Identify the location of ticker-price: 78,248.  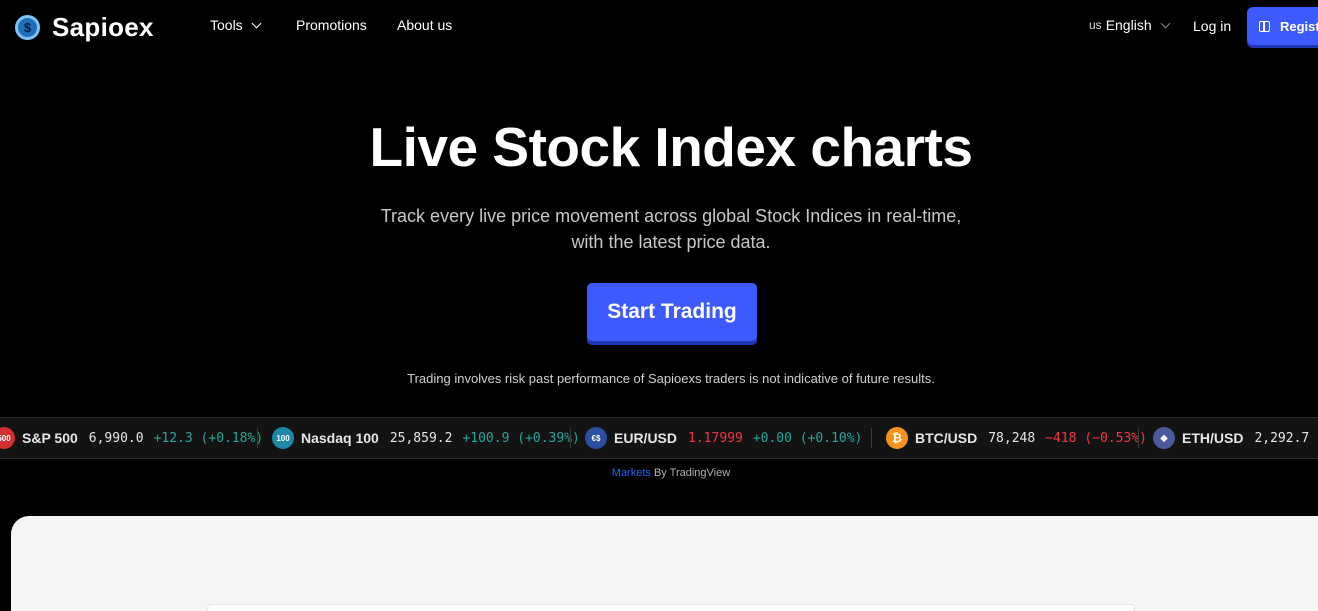
(1012, 438).